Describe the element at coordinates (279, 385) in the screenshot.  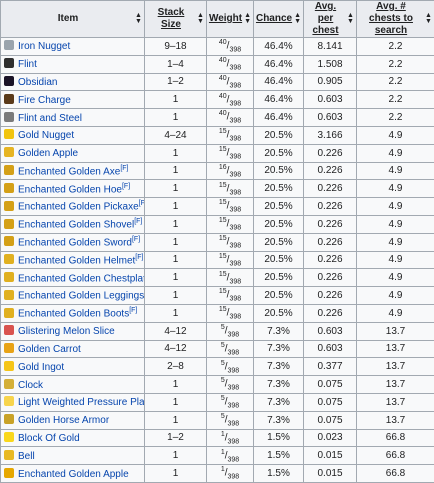
I see `chance-cell: 7.3%` at that location.